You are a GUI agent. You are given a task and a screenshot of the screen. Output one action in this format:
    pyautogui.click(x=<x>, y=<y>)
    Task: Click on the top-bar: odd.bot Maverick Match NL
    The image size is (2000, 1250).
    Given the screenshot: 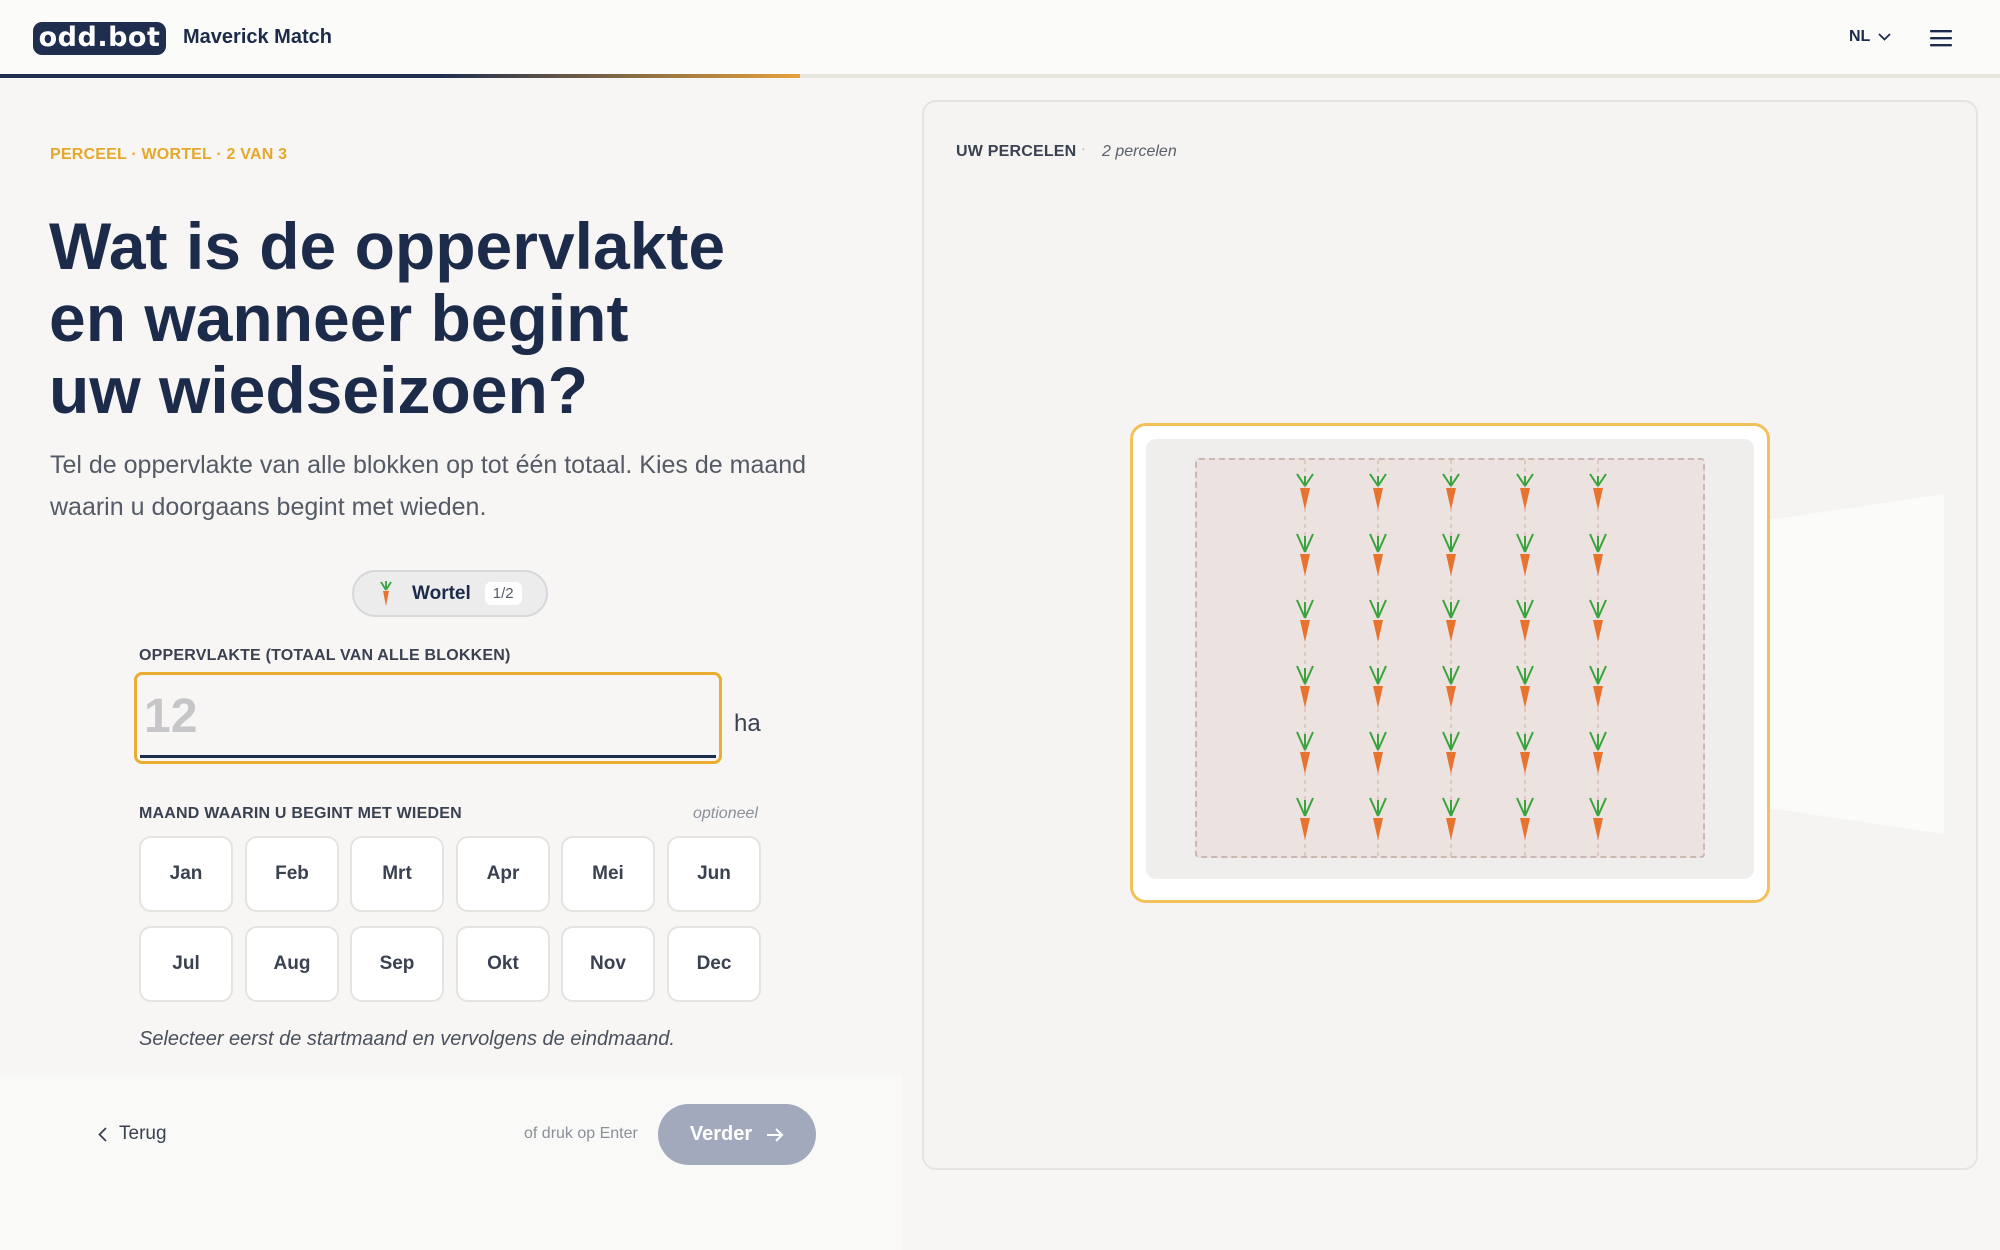 What is the action you would take?
    pyautogui.click(x=1000, y=39)
    